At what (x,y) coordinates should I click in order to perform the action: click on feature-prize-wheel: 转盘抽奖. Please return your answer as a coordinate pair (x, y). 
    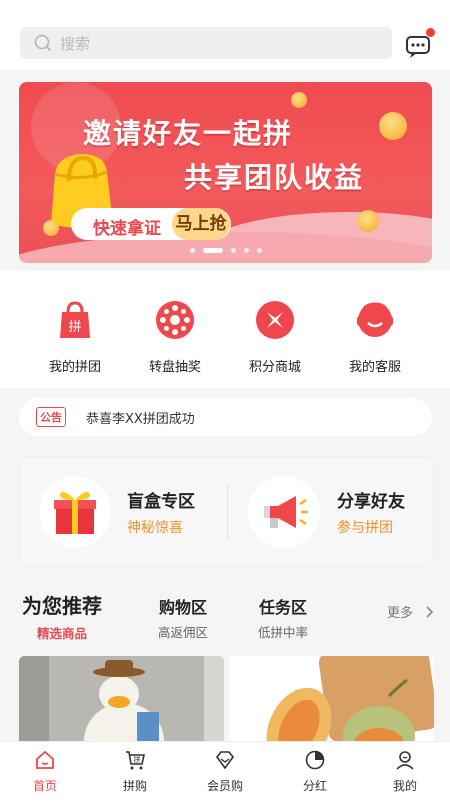
    Looking at the image, I should click on (175, 336).